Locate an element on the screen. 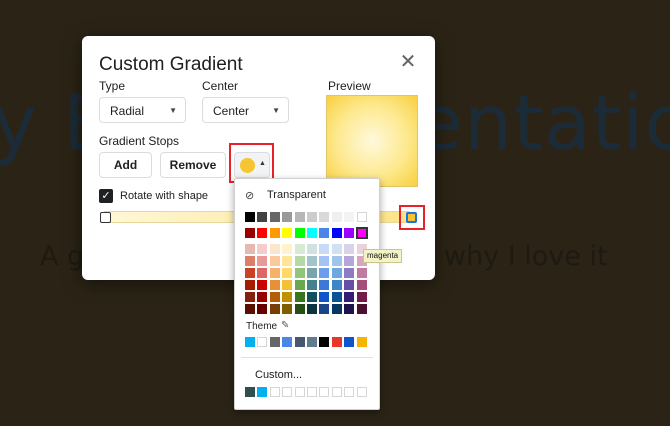  add-stop-button: Add is located at coordinates (125, 165).